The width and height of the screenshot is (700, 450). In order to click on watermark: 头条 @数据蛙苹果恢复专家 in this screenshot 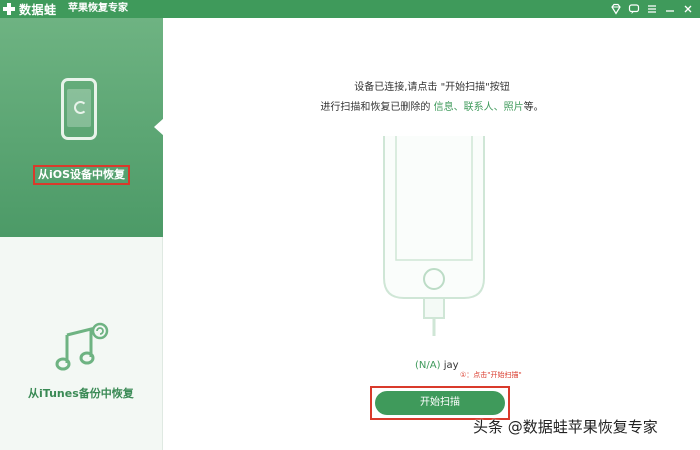, I will do `click(565, 427)`.